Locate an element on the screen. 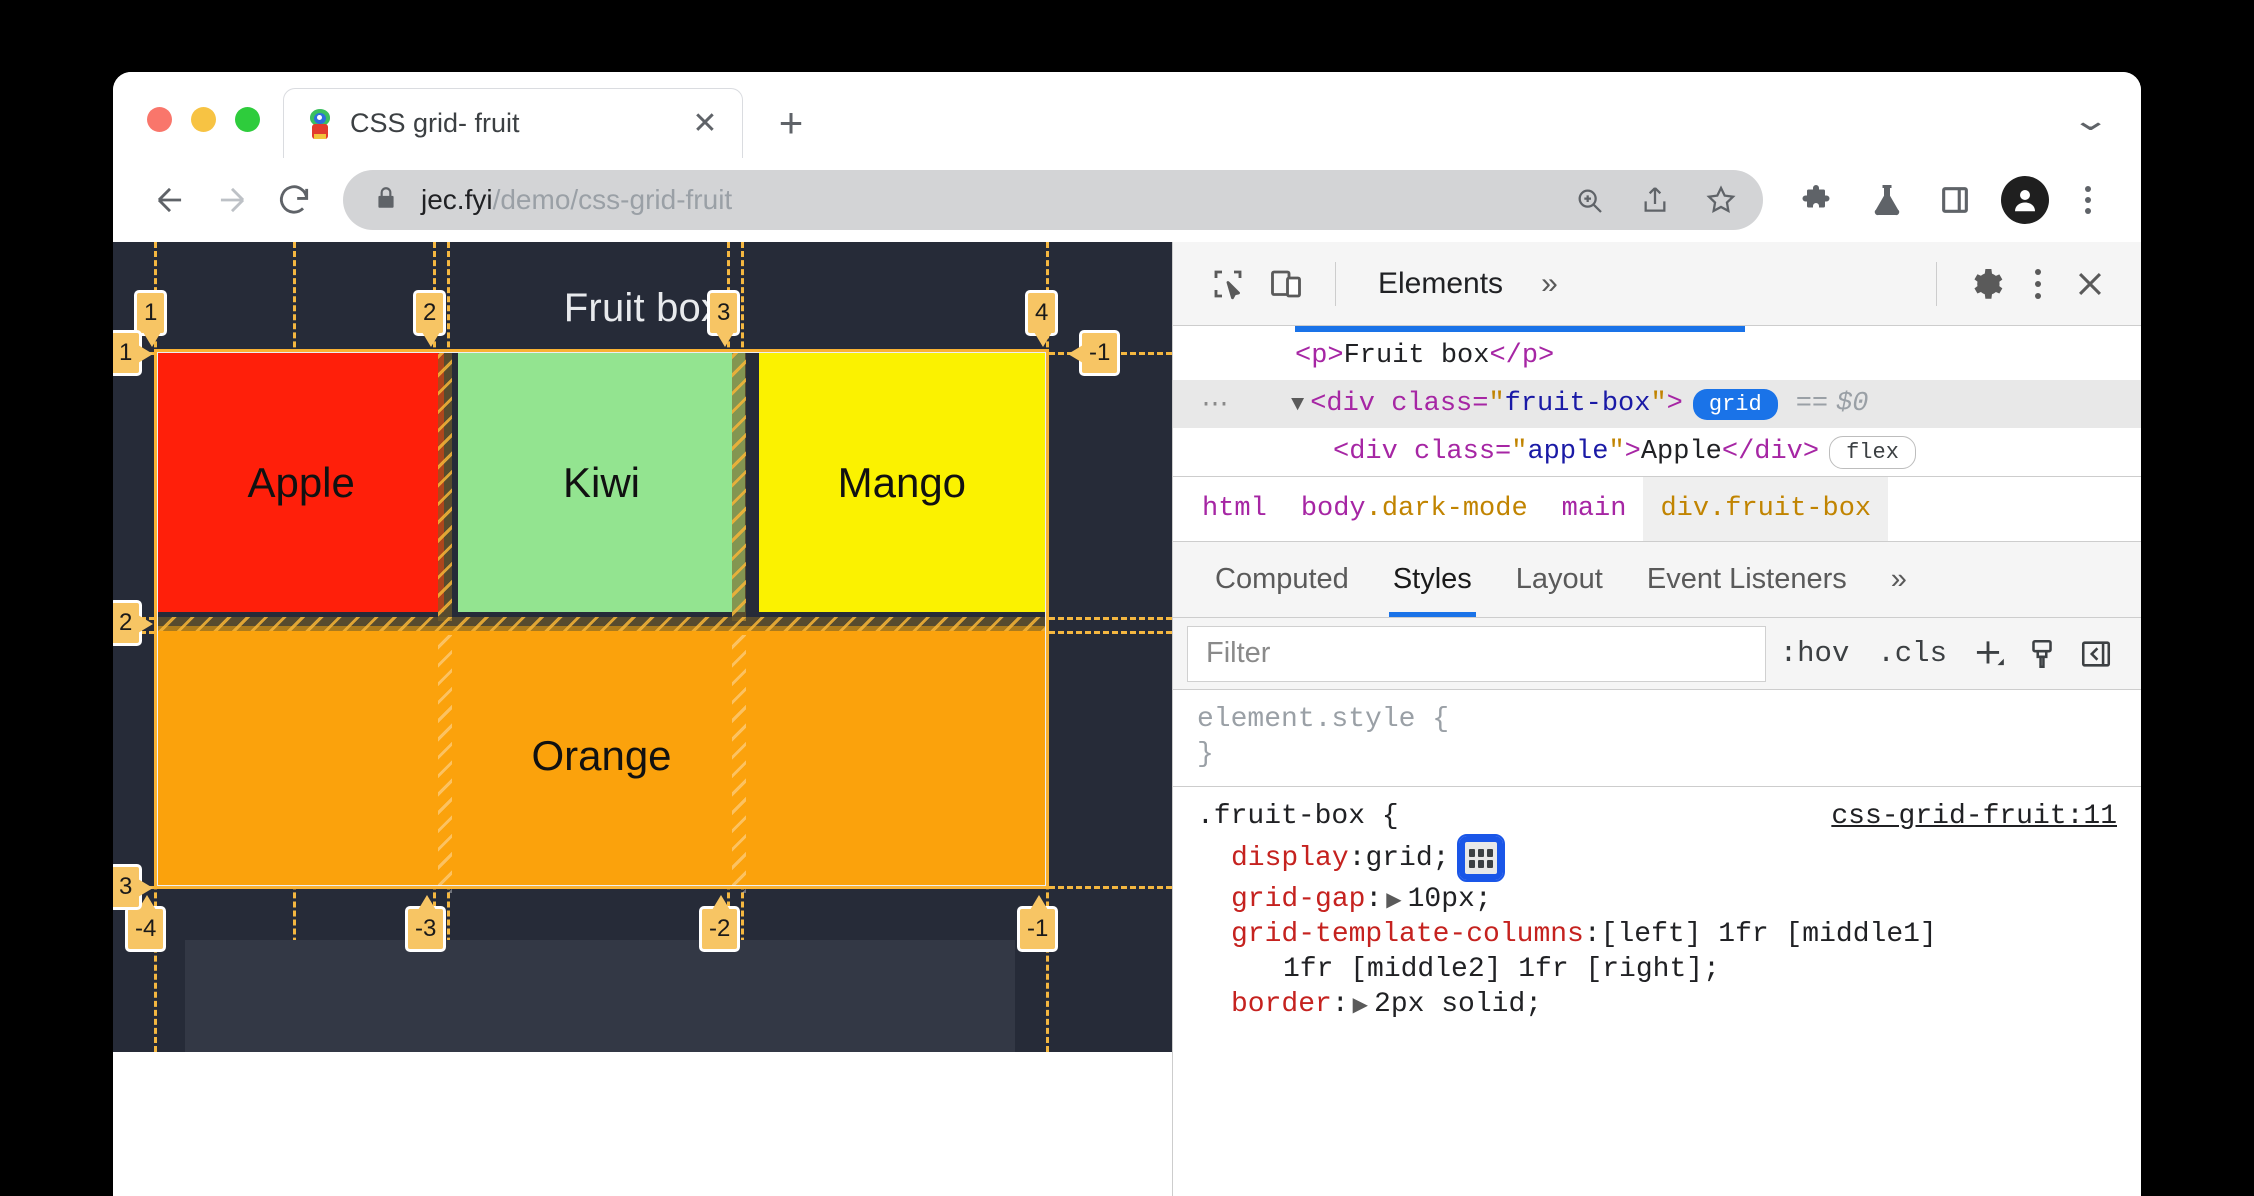 This screenshot has height=1196, width=2254. cls-toggle: .cls is located at coordinates (1912, 653).